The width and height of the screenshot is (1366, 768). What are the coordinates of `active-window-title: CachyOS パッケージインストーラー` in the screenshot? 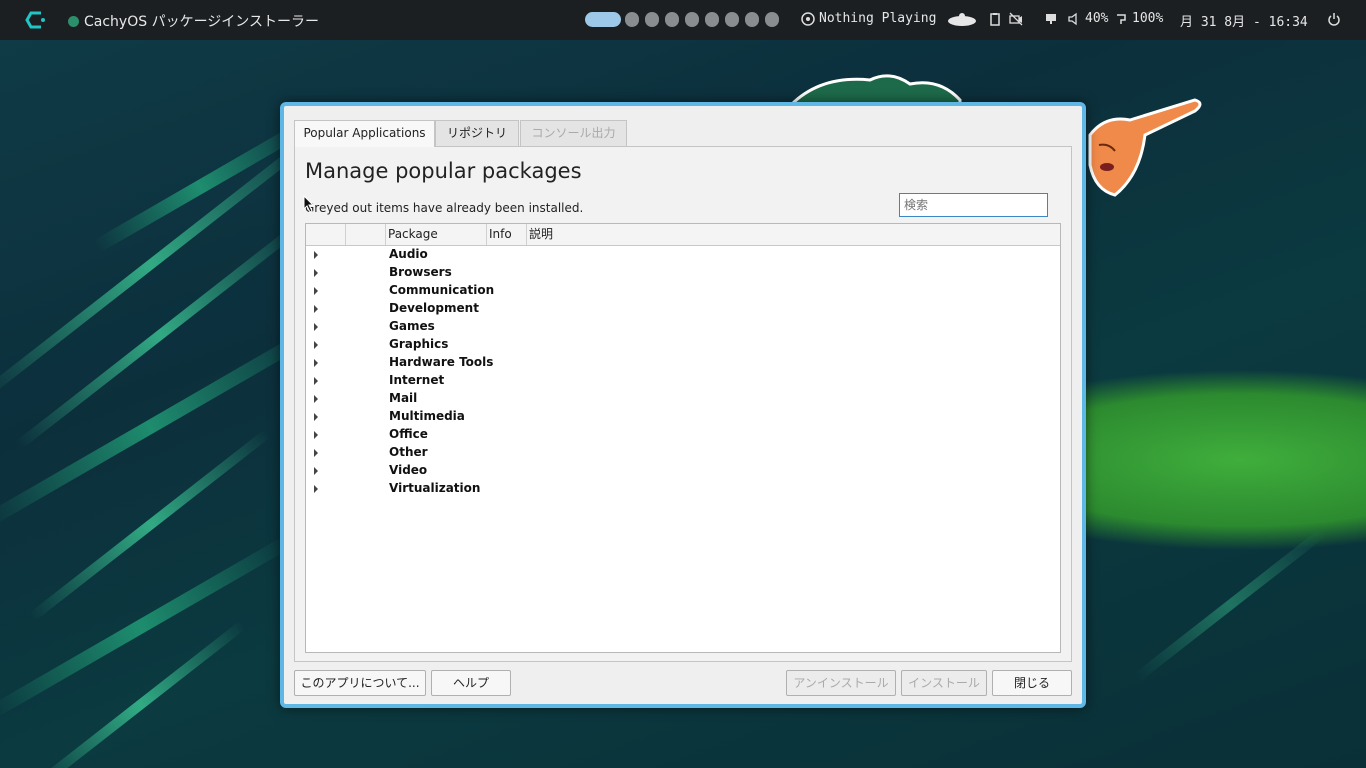 It's located at (193, 21).